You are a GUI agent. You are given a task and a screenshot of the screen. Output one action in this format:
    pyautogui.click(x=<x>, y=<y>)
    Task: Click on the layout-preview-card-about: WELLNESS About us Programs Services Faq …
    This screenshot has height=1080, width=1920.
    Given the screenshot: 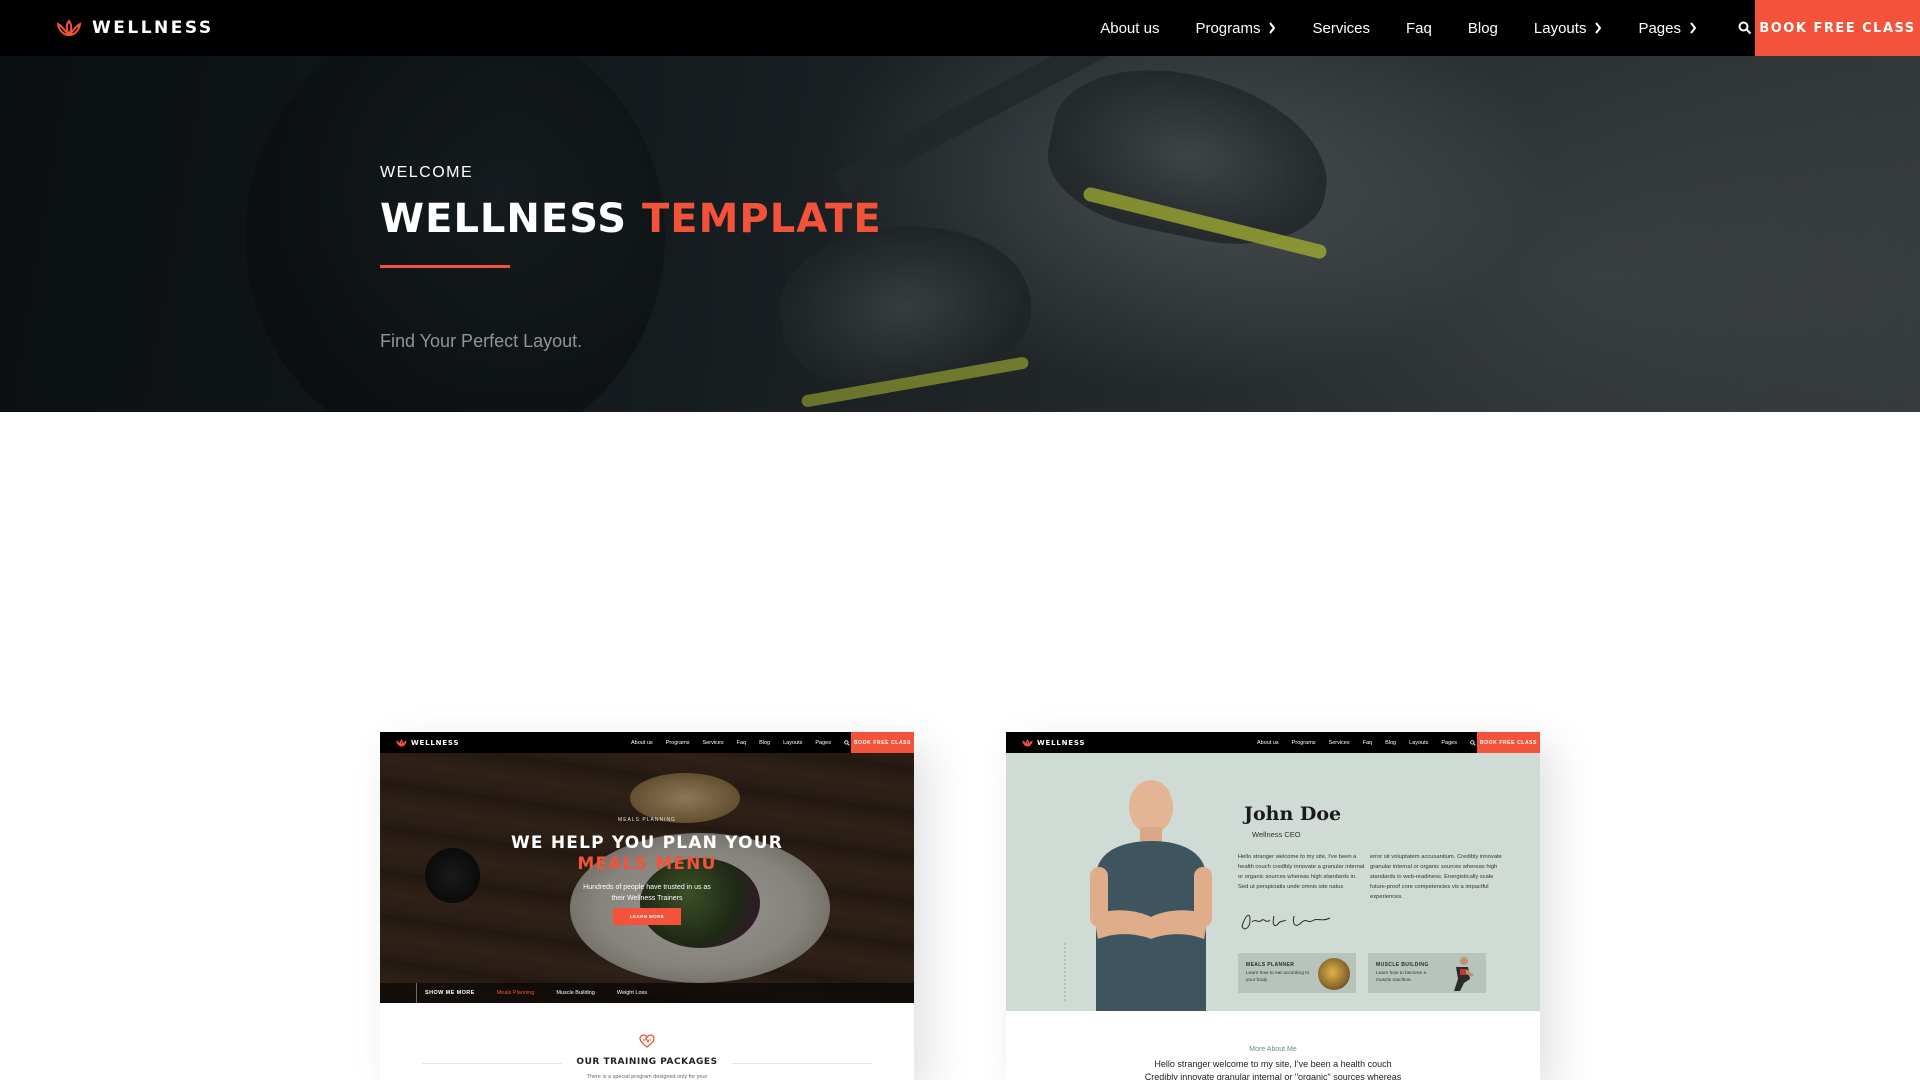 What is the action you would take?
    pyautogui.click(x=1273, y=906)
    